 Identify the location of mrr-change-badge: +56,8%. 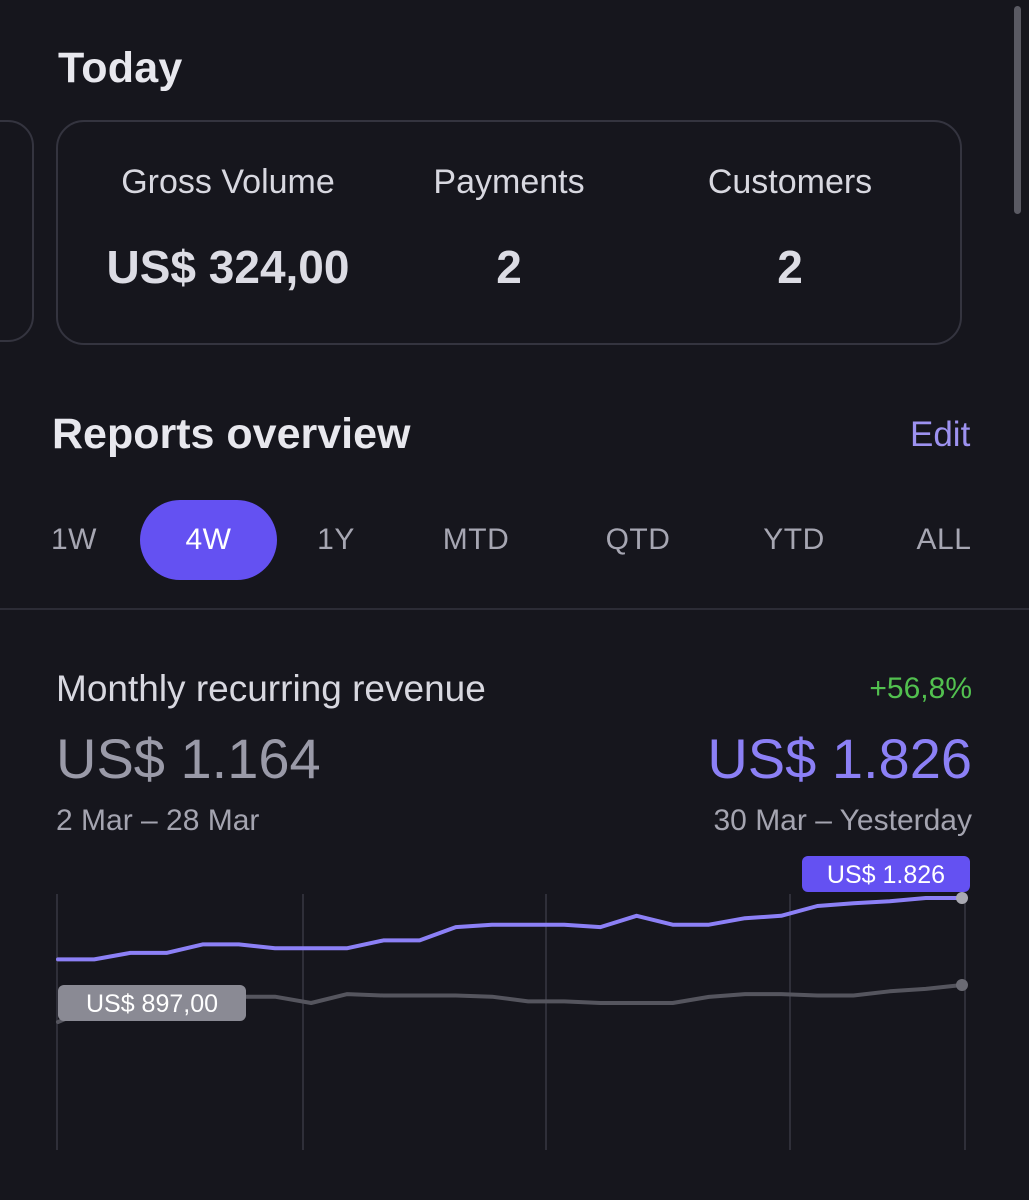
(920, 688).